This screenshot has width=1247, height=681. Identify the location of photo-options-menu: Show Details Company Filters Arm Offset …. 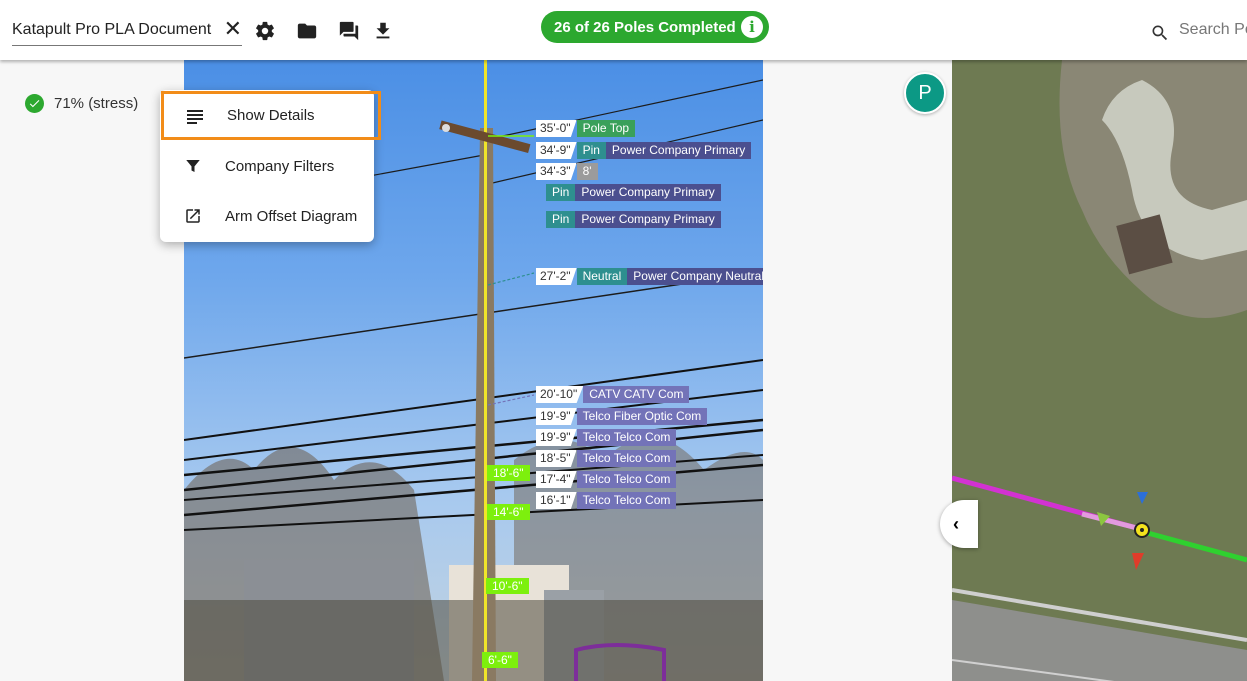
(270, 166).